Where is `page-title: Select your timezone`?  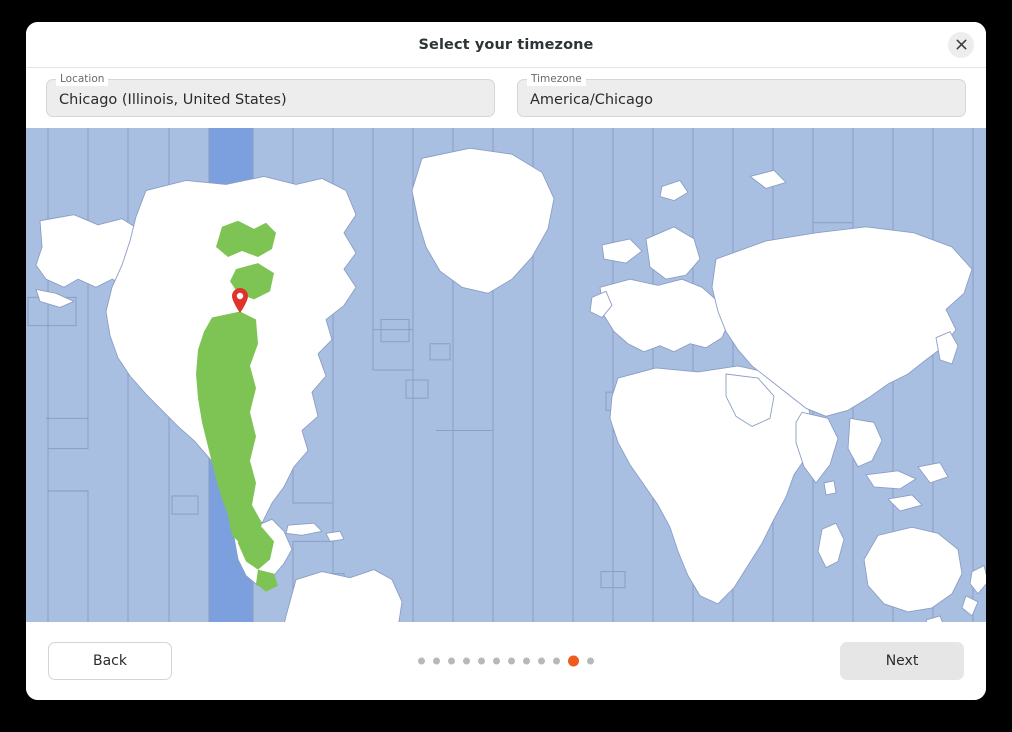 page-title: Select your timezone is located at coordinates (506, 44).